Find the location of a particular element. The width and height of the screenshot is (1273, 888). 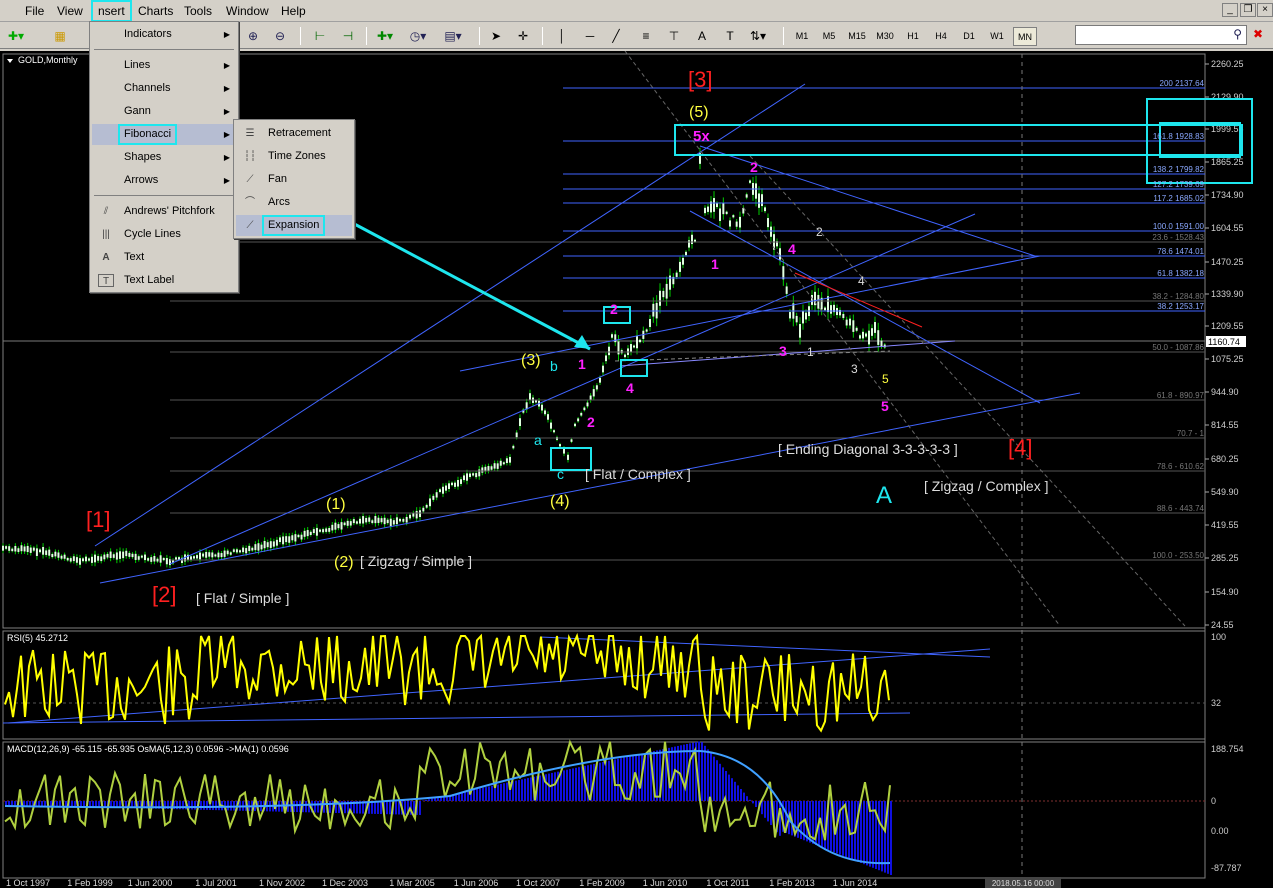

timeframe-mn: MN is located at coordinates (1025, 36).